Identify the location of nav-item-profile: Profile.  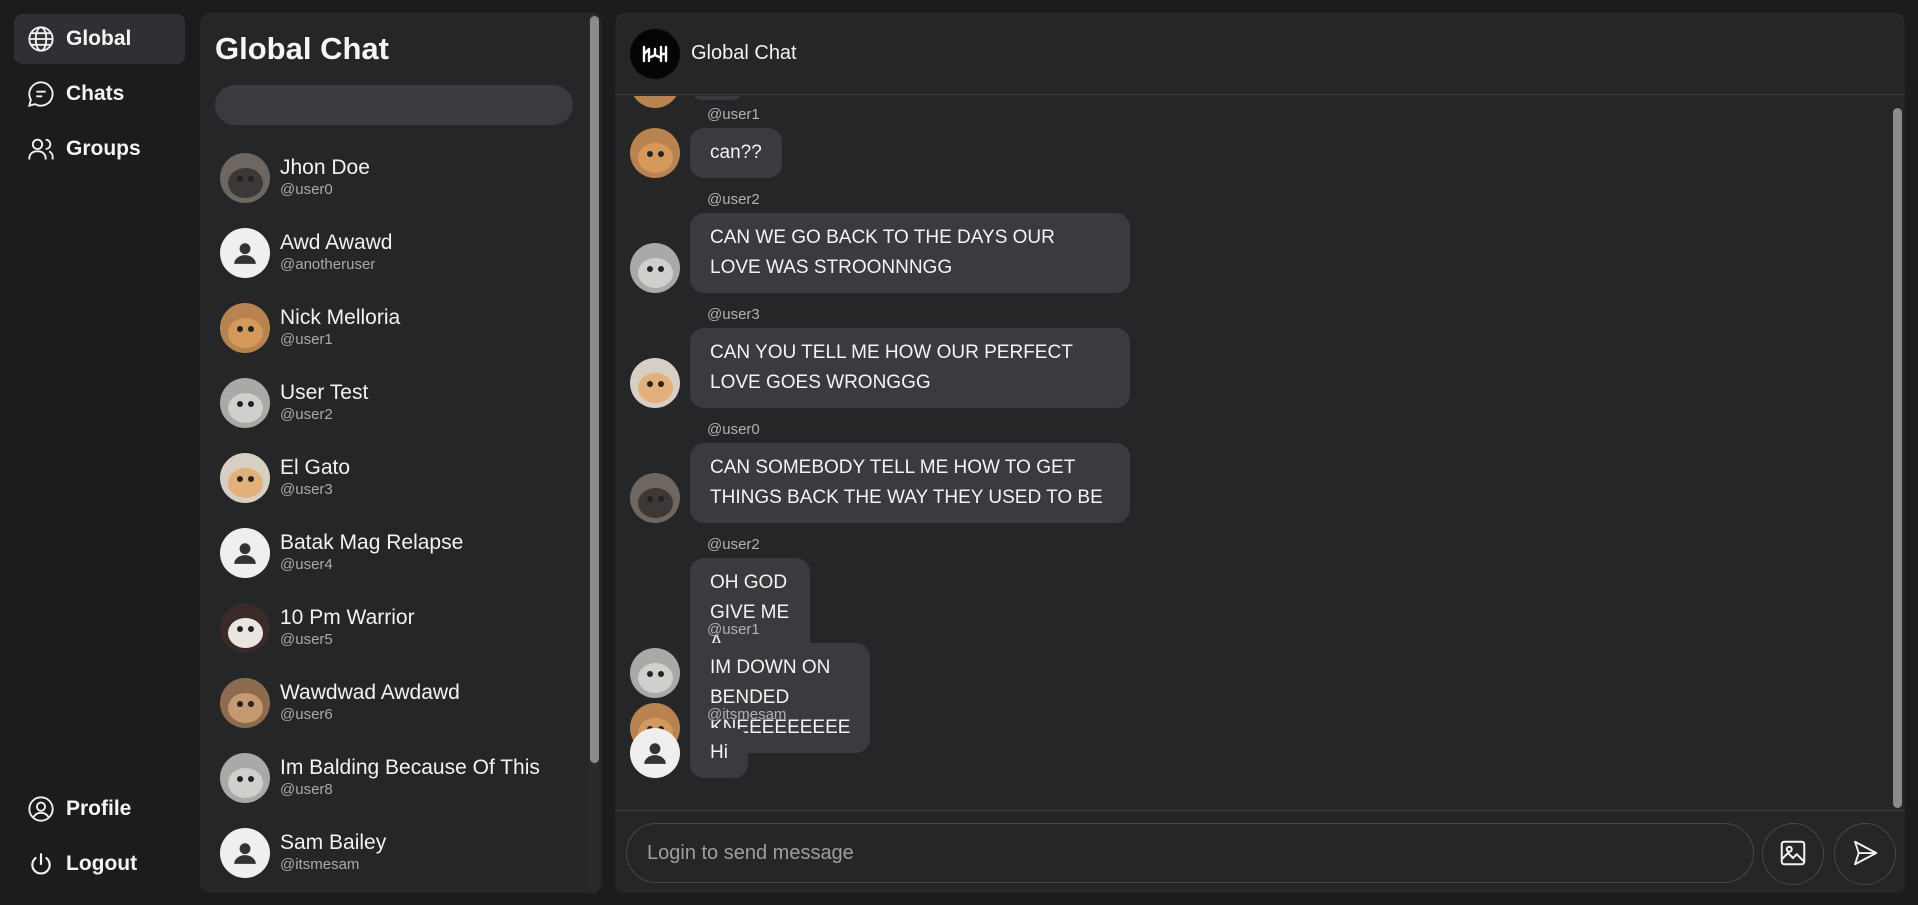
(99, 809).